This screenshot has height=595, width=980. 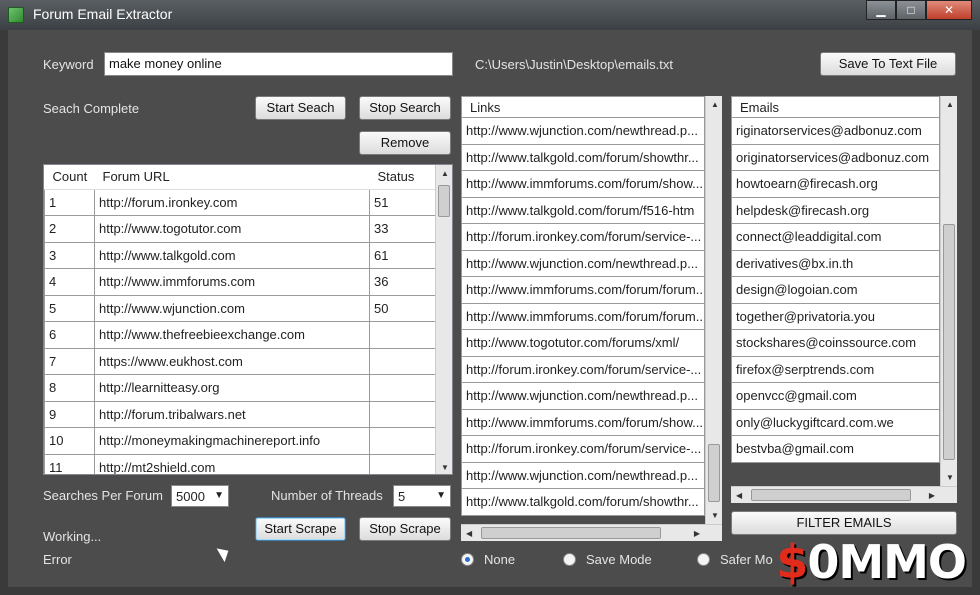 I want to click on cell-forum-url: http://mt2shield.com, so click(x=232, y=463).